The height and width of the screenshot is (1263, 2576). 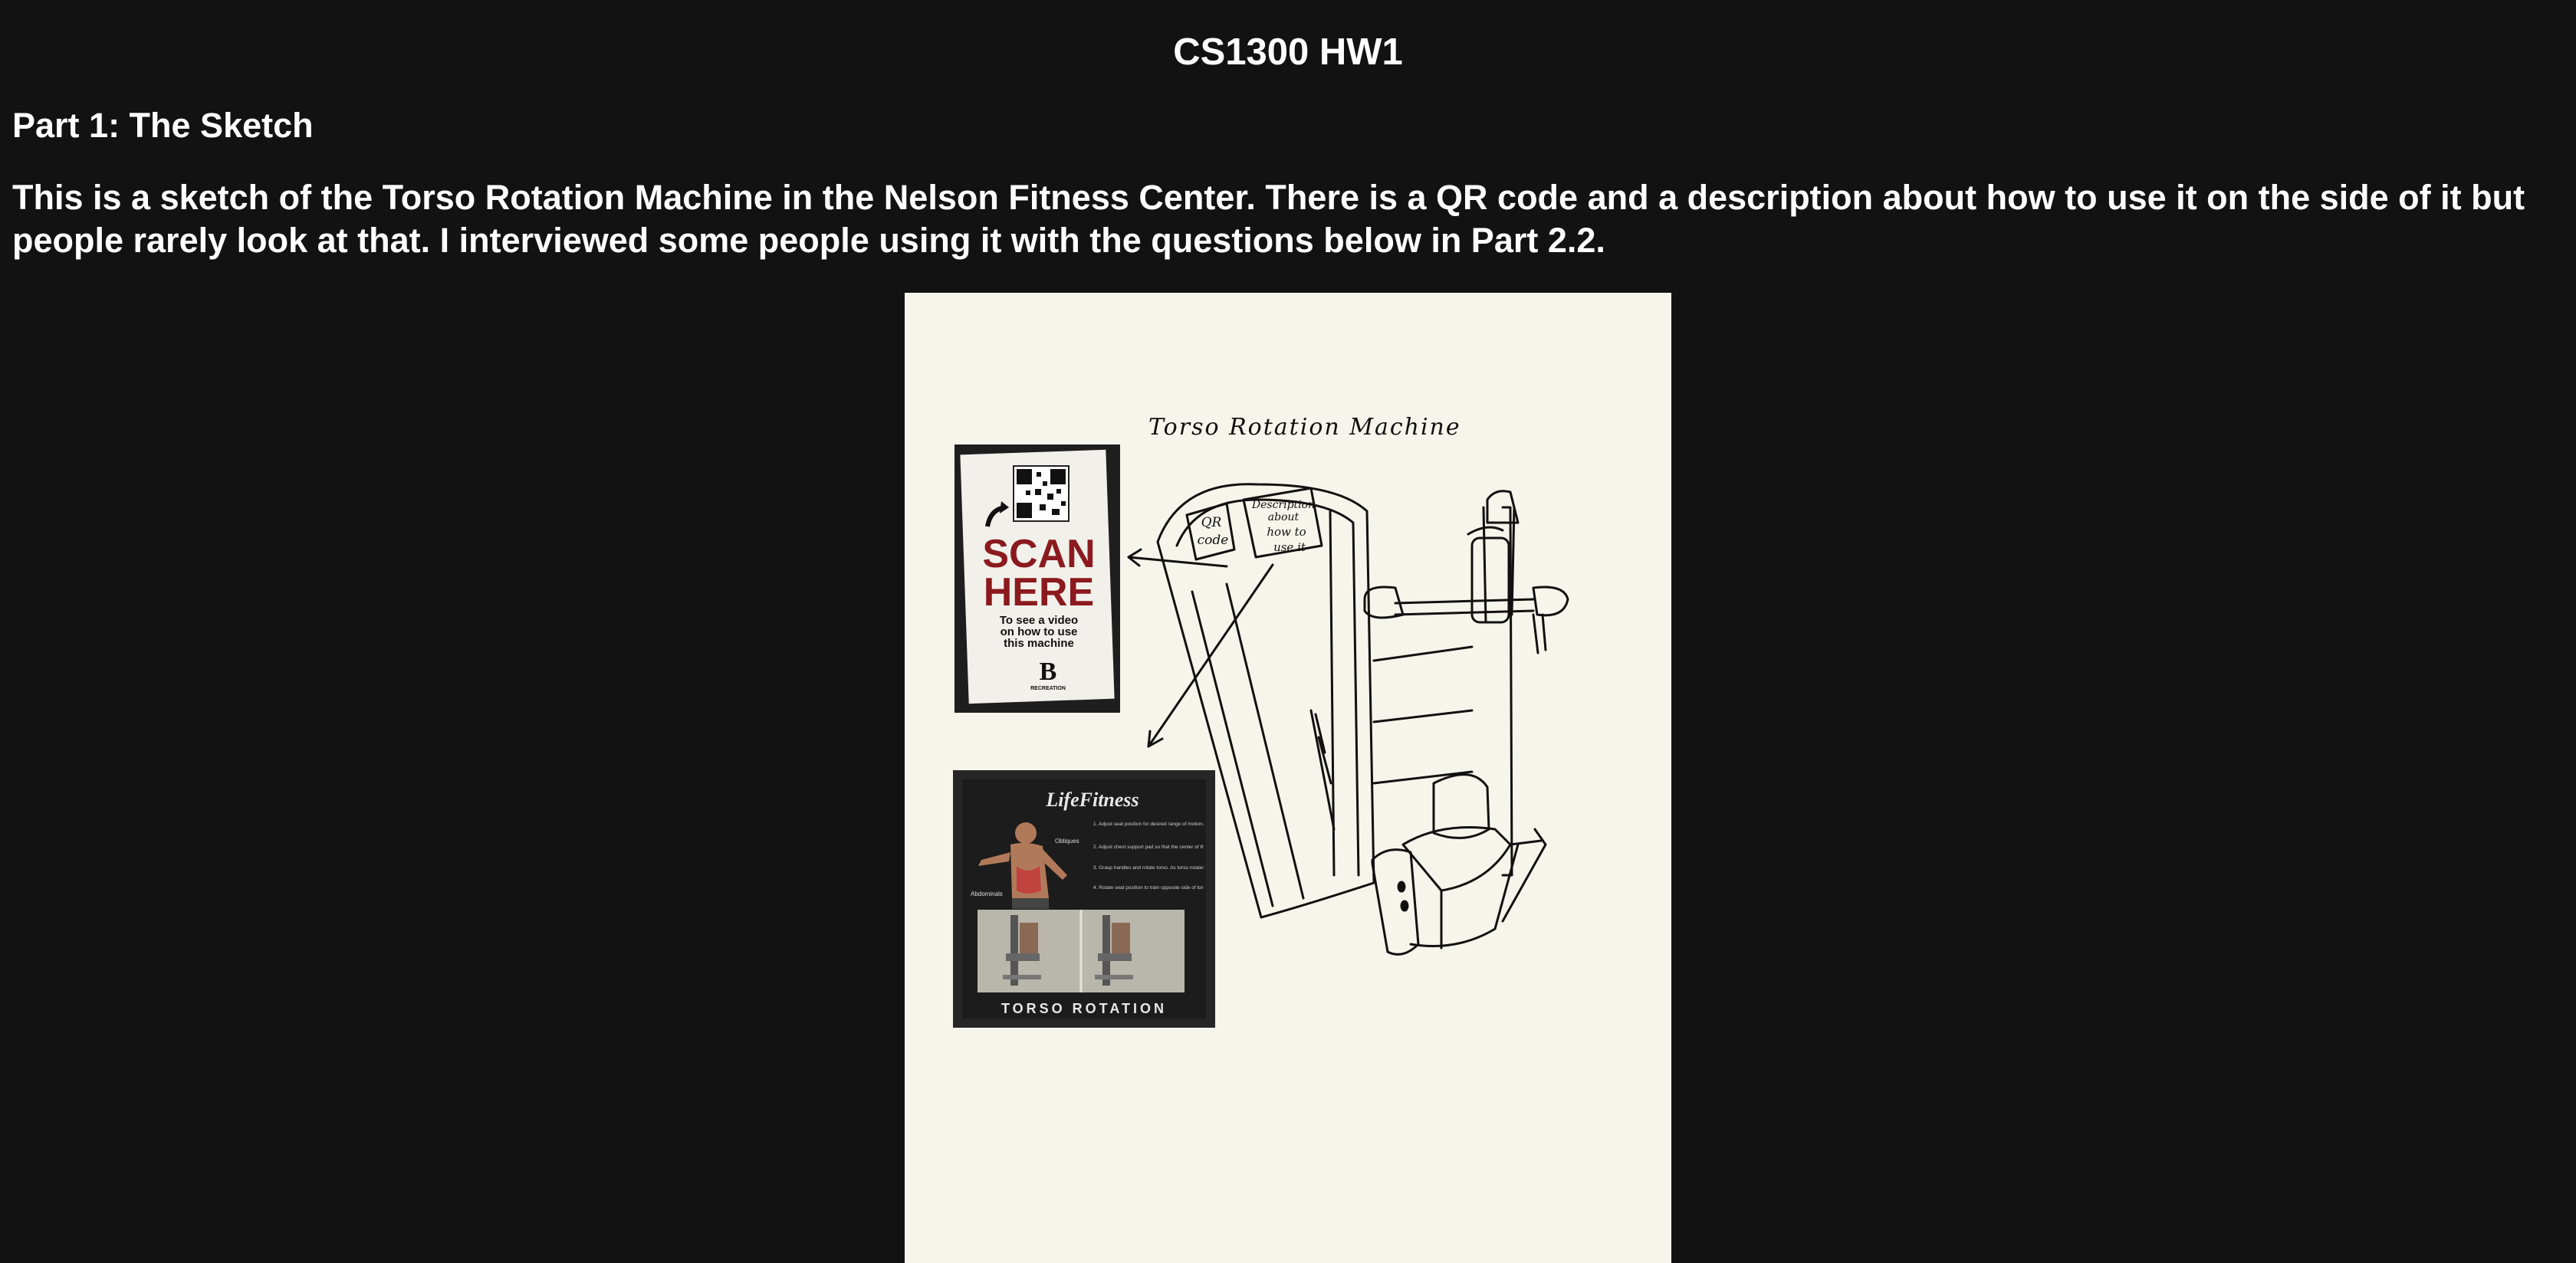 What do you see at coordinates (1048, 689) in the screenshot?
I see `recreation-logo-word: RECREATION` at bounding box center [1048, 689].